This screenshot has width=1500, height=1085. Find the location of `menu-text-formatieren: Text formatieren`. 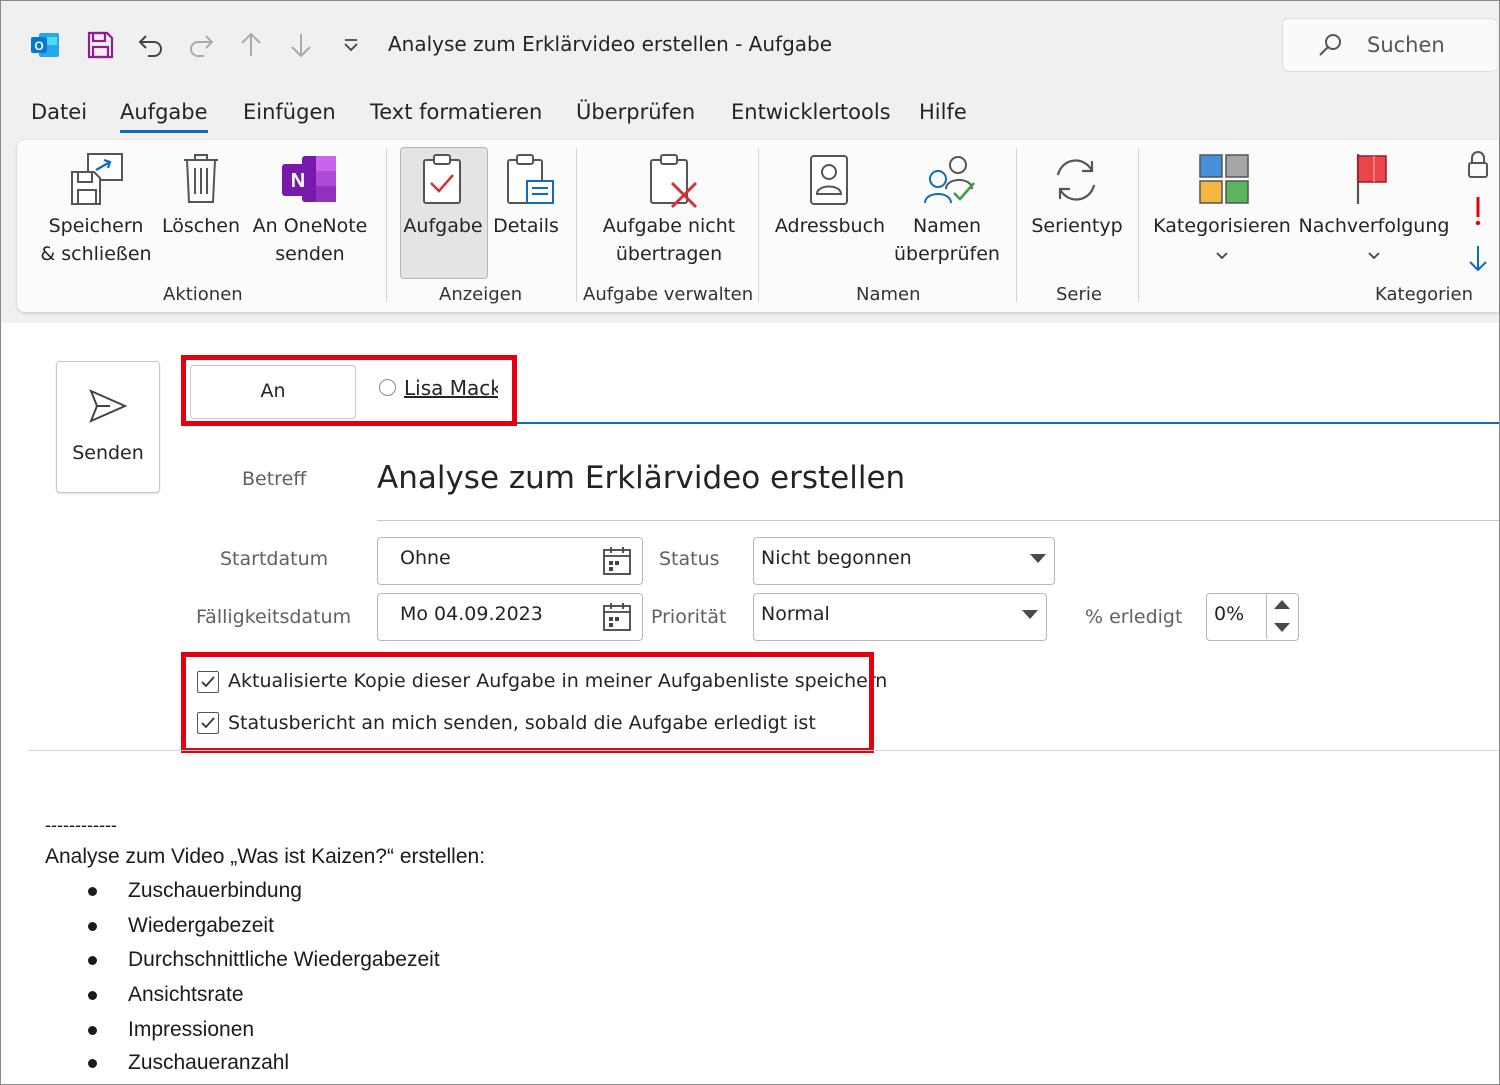

menu-text-formatieren: Text formatieren is located at coordinates (456, 112).